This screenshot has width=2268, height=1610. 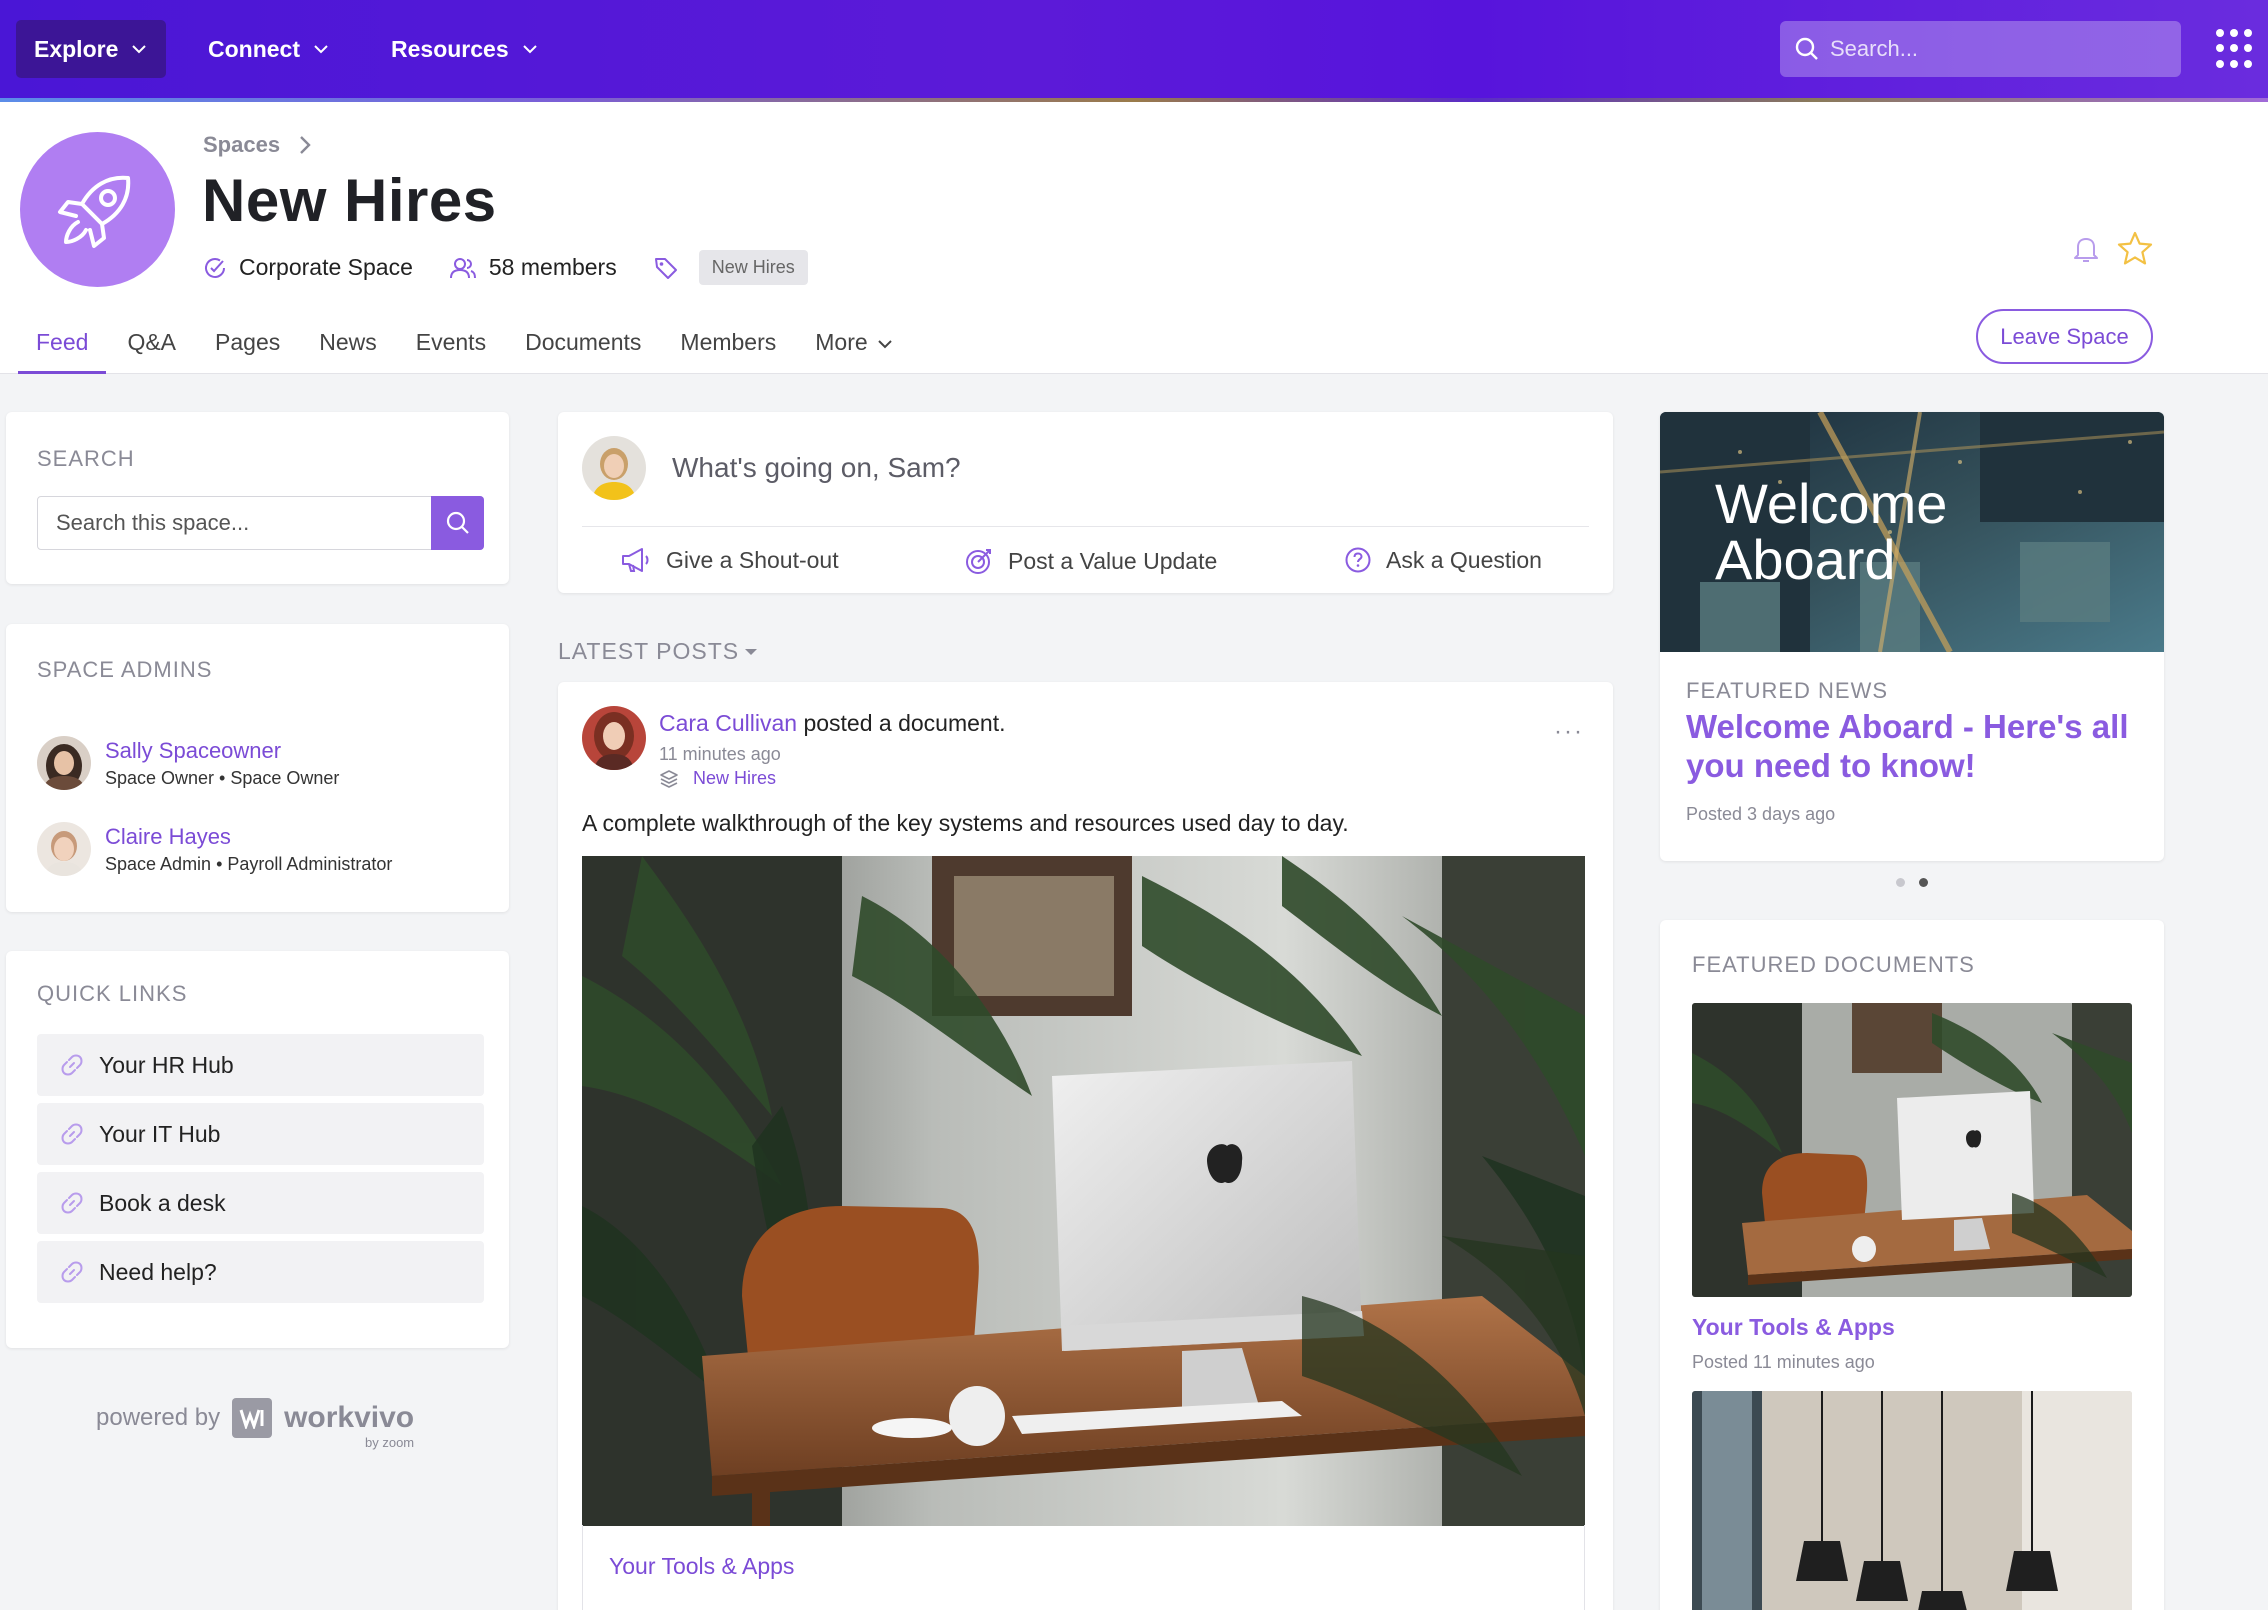 What do you see at coordinates (720, 754) in the screenshot?
I see `post-time: 11 minutes ago` at bounding box center [720, 754].